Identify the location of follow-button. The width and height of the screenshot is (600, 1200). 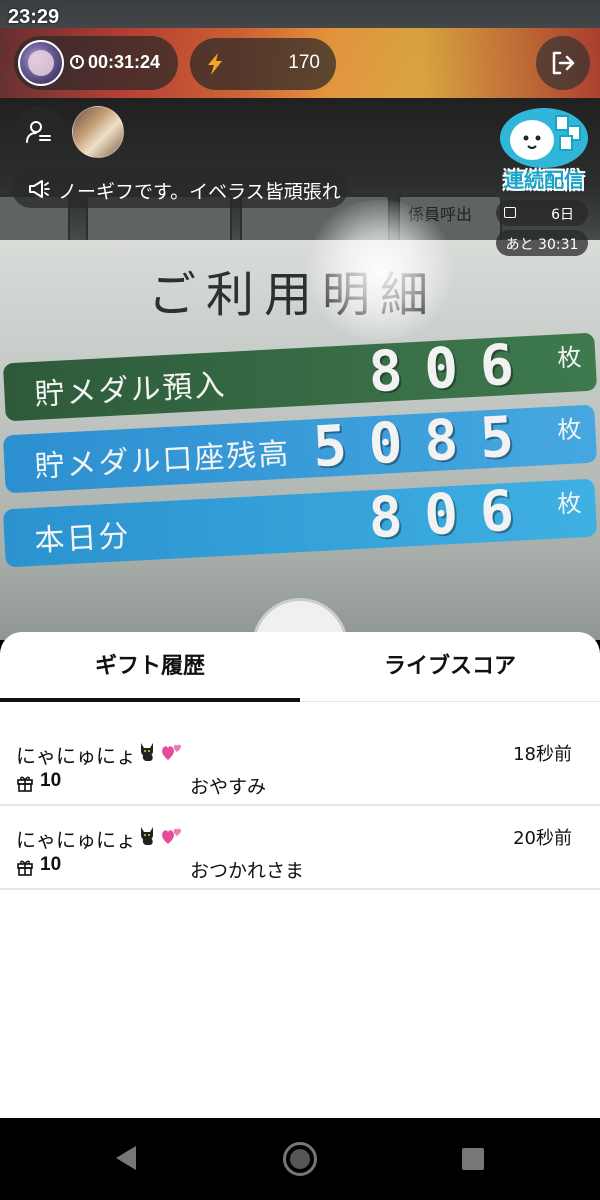
(38, 132).